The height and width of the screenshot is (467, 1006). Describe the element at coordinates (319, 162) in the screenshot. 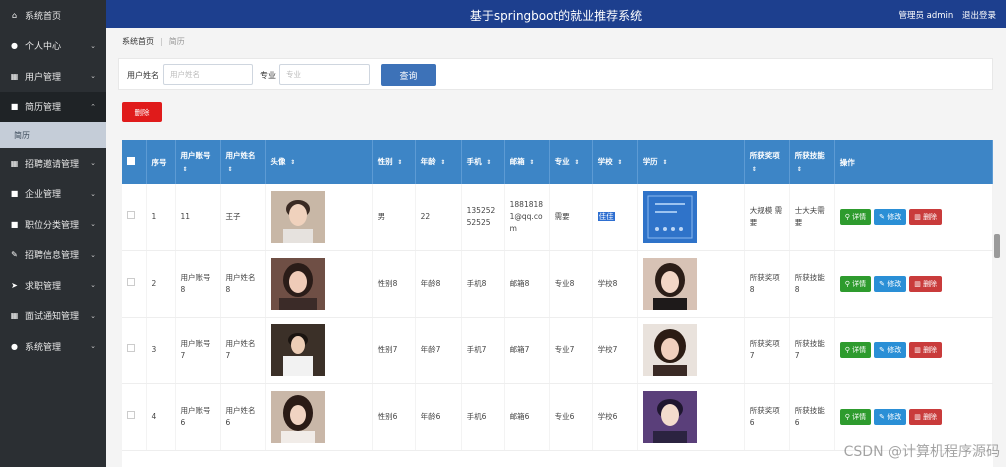

I see `col-header-avatar: 头像 ⇕` at that location.